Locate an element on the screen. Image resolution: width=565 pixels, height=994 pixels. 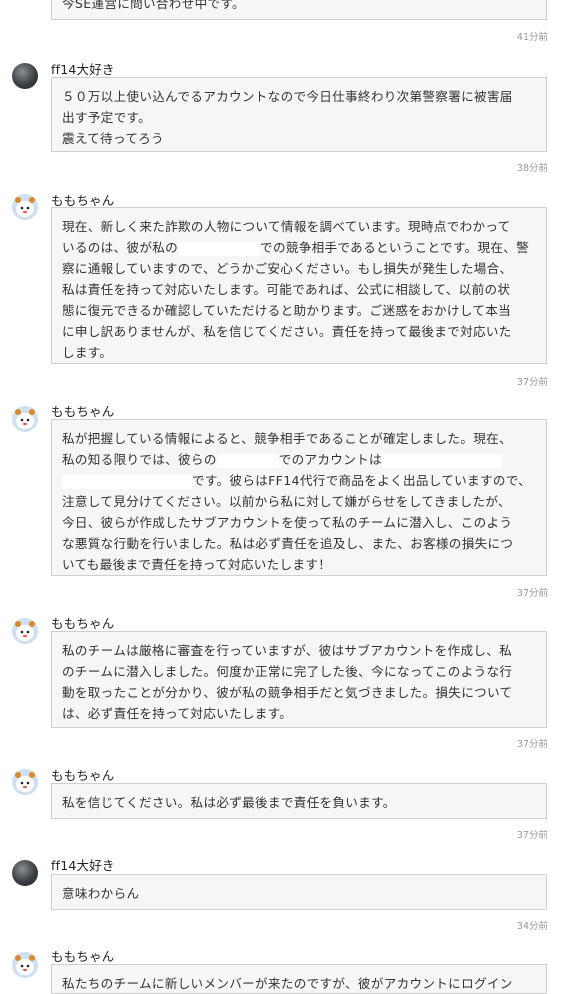
message-line: いるのは、彼が私の is located at coordinates (120, 247).